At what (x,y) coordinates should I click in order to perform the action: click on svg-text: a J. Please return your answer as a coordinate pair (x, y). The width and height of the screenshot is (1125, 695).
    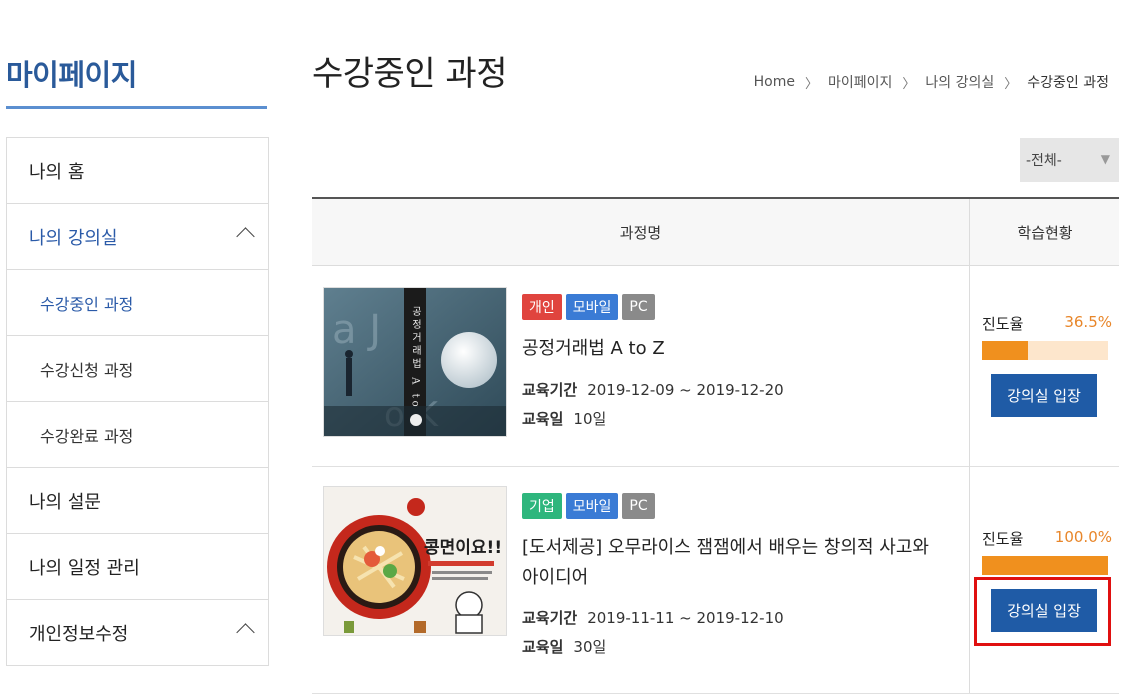
    Looking at the image, I should click on (356, 330).